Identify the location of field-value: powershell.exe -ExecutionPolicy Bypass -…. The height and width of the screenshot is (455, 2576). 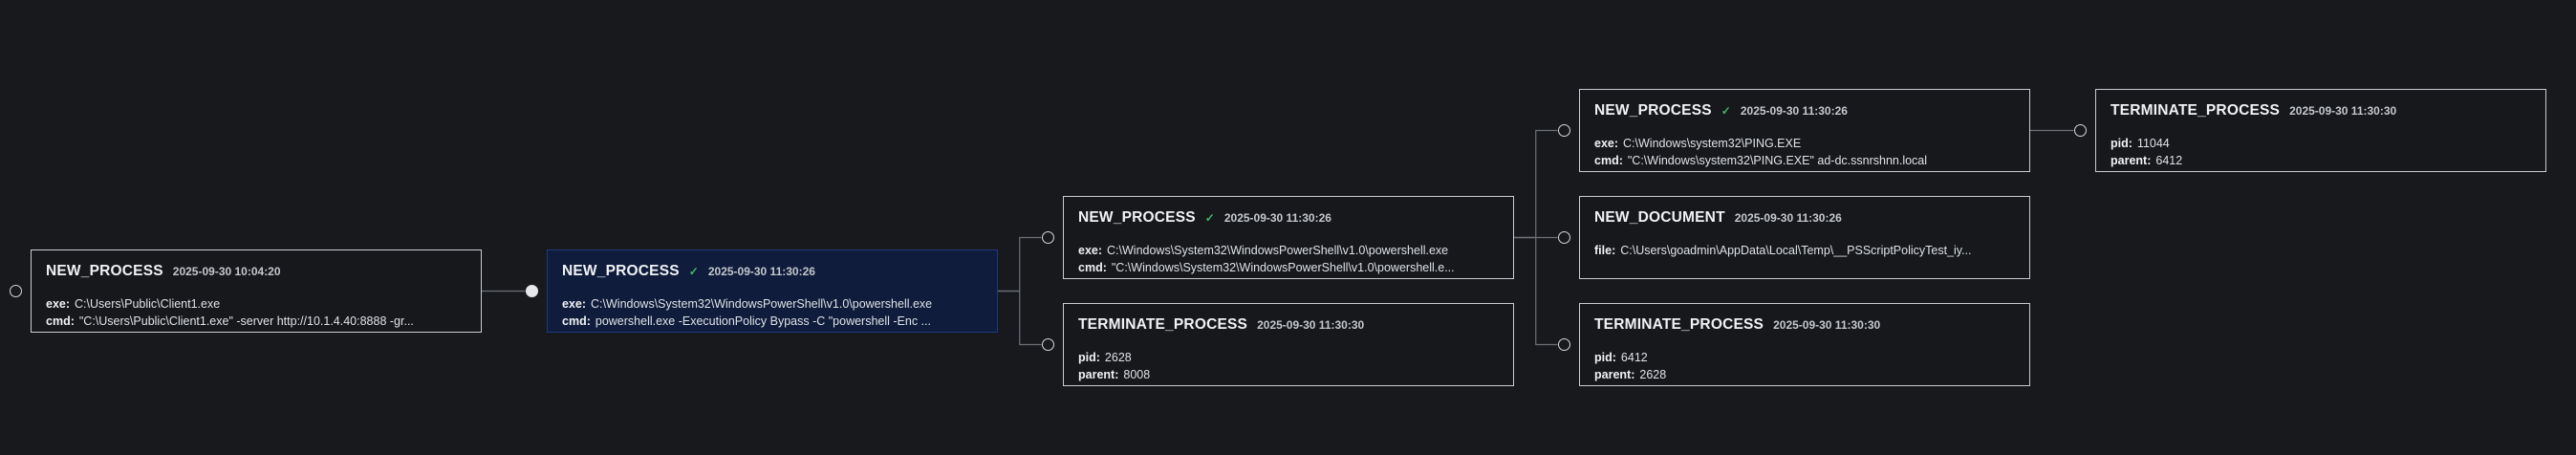
(763, 321).